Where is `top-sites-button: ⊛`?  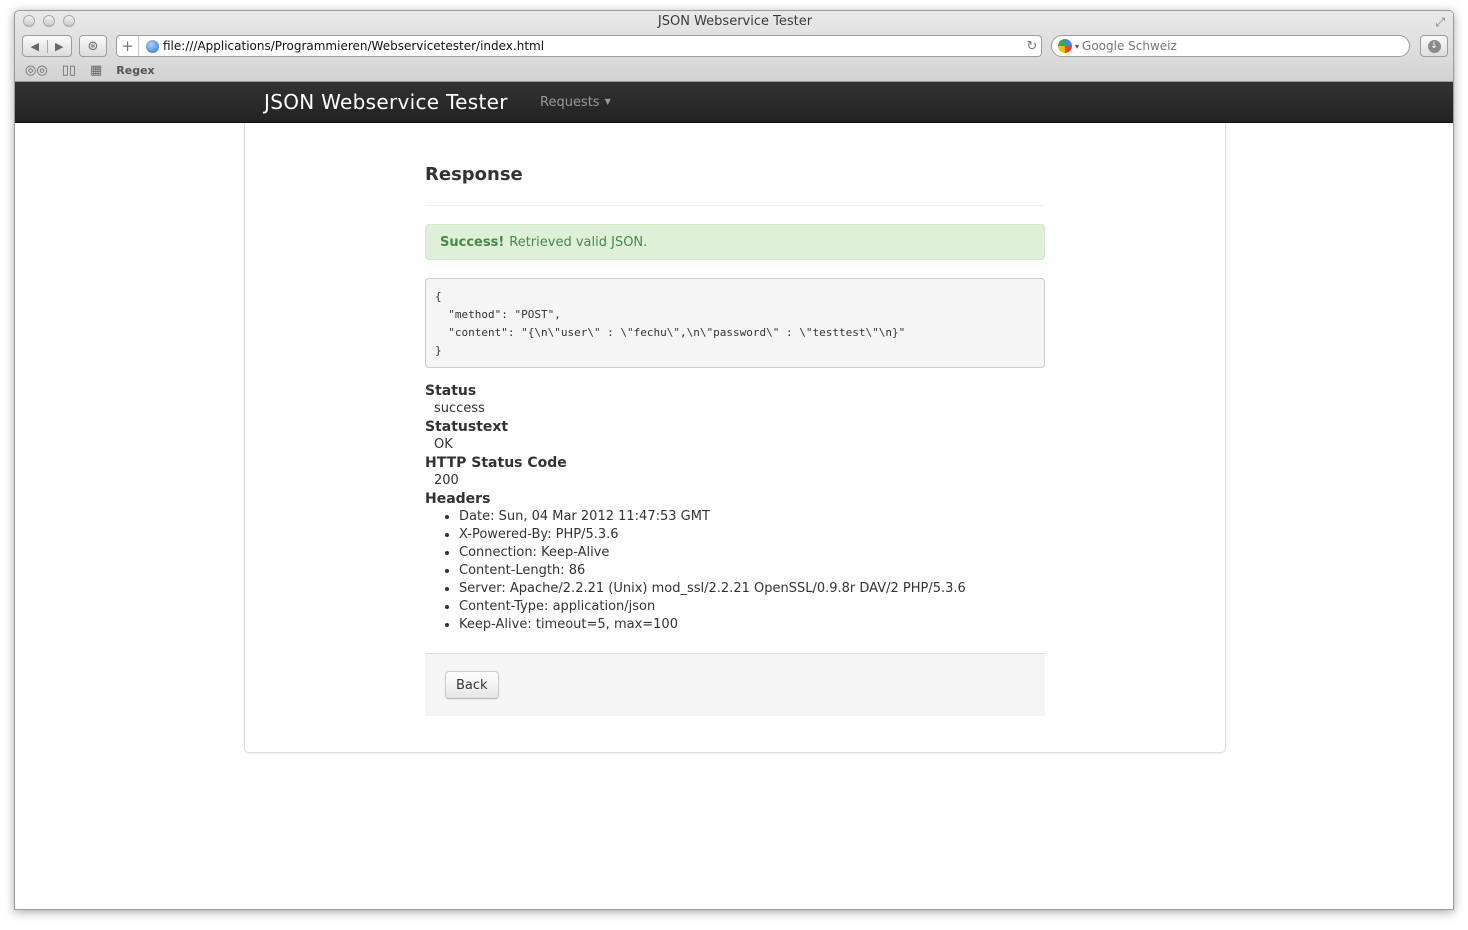
top-sites-button: ⊛ is located at coordinates (93, 46).